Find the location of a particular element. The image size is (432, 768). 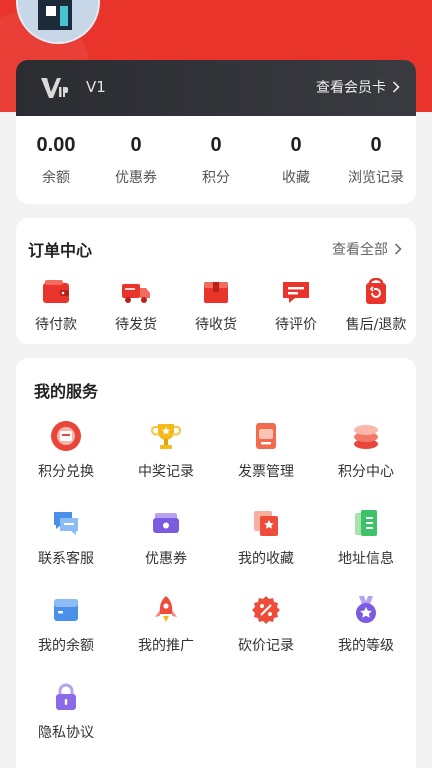

service-label: 优惠券 is located at coordinates (166, 559).